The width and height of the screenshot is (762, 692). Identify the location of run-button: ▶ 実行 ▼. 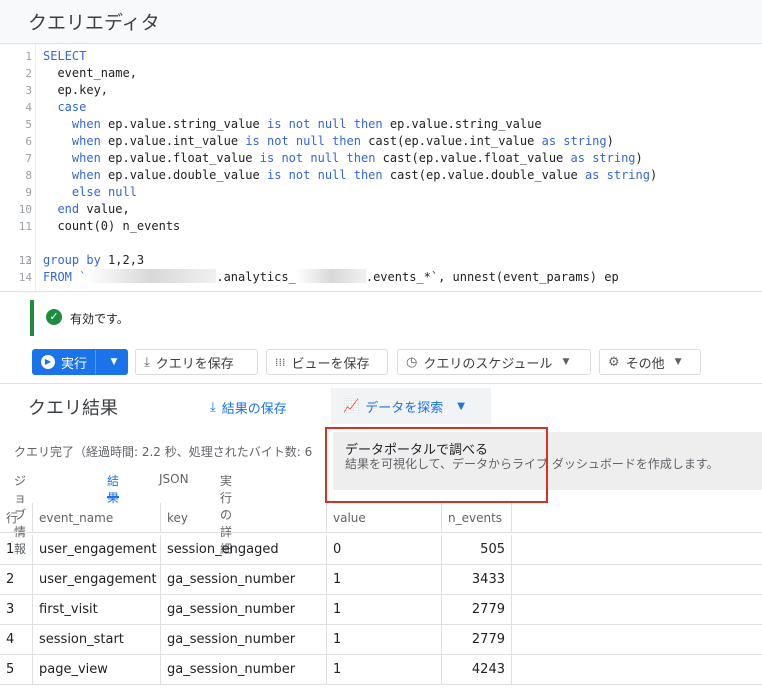
(80, 362).